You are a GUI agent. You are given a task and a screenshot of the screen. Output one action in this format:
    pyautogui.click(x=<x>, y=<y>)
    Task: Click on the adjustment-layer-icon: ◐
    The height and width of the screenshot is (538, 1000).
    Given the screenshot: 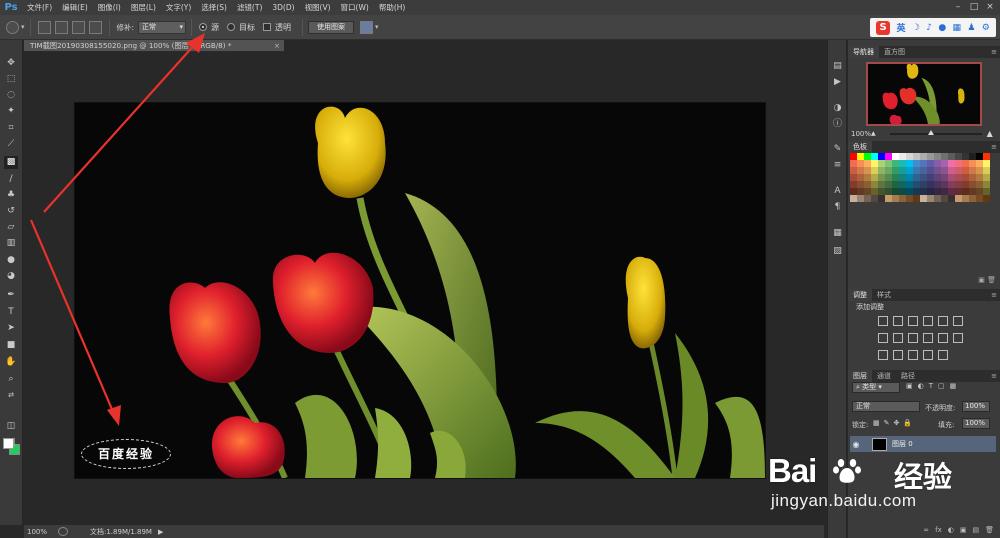 What is the action you would take?
    pyautogui.click(x=951, y=532)
    